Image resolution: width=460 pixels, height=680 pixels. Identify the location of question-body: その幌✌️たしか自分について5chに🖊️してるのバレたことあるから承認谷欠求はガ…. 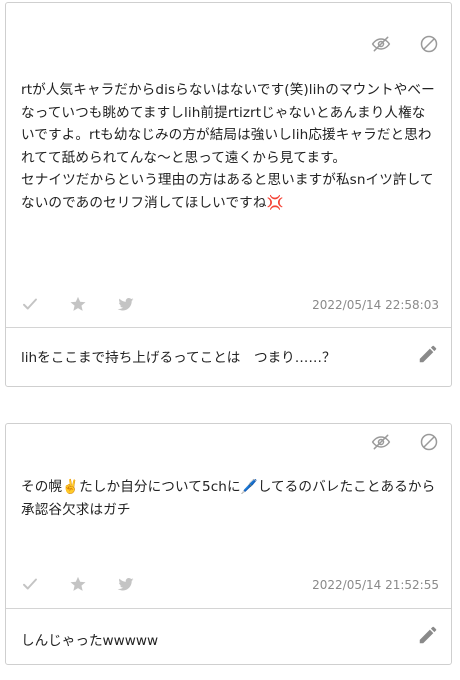
(228, 498).